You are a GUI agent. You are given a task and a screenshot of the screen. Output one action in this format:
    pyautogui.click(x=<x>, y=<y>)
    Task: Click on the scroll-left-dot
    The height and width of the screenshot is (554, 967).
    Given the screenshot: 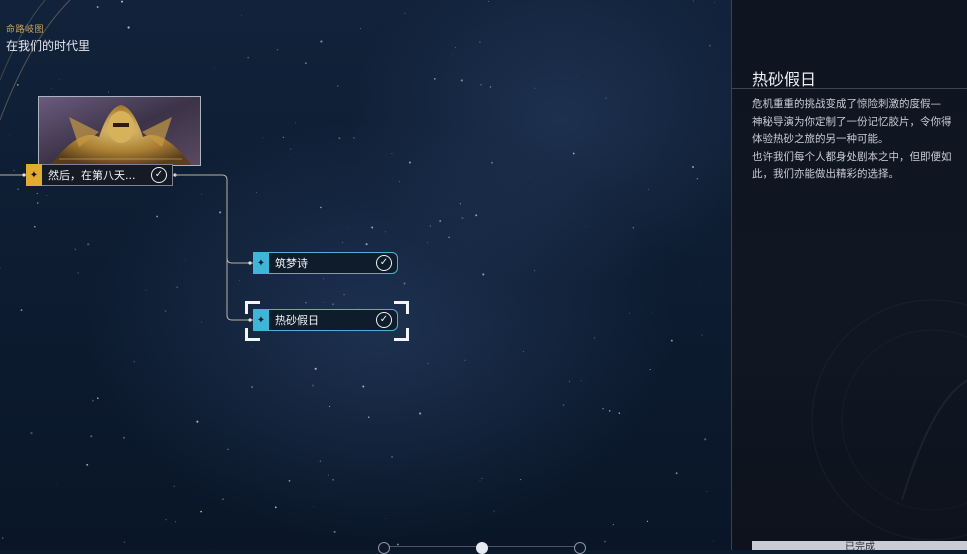 What is the action you would take?
    pyautogui.click(x=384, y=548)
    